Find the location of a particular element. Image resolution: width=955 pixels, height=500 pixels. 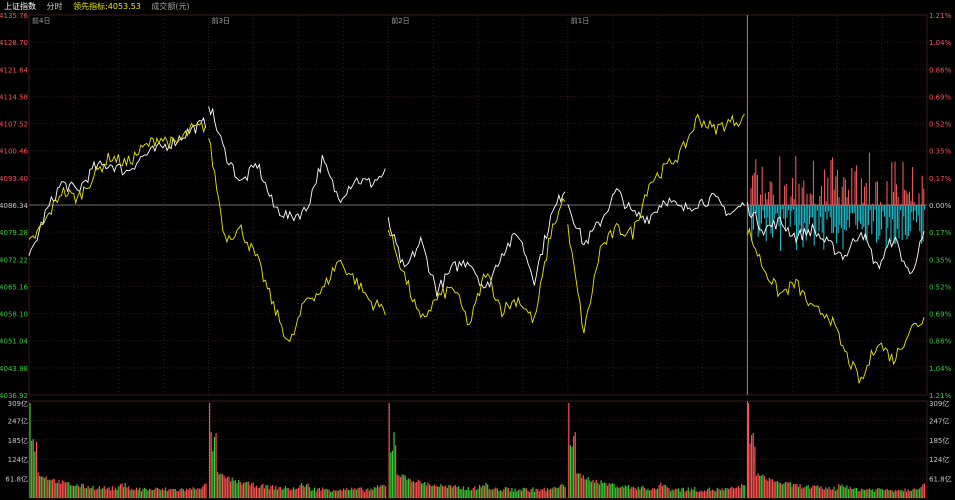

leading-indicator: 领先指标:4053.53 is located at coordinates (107, 6).